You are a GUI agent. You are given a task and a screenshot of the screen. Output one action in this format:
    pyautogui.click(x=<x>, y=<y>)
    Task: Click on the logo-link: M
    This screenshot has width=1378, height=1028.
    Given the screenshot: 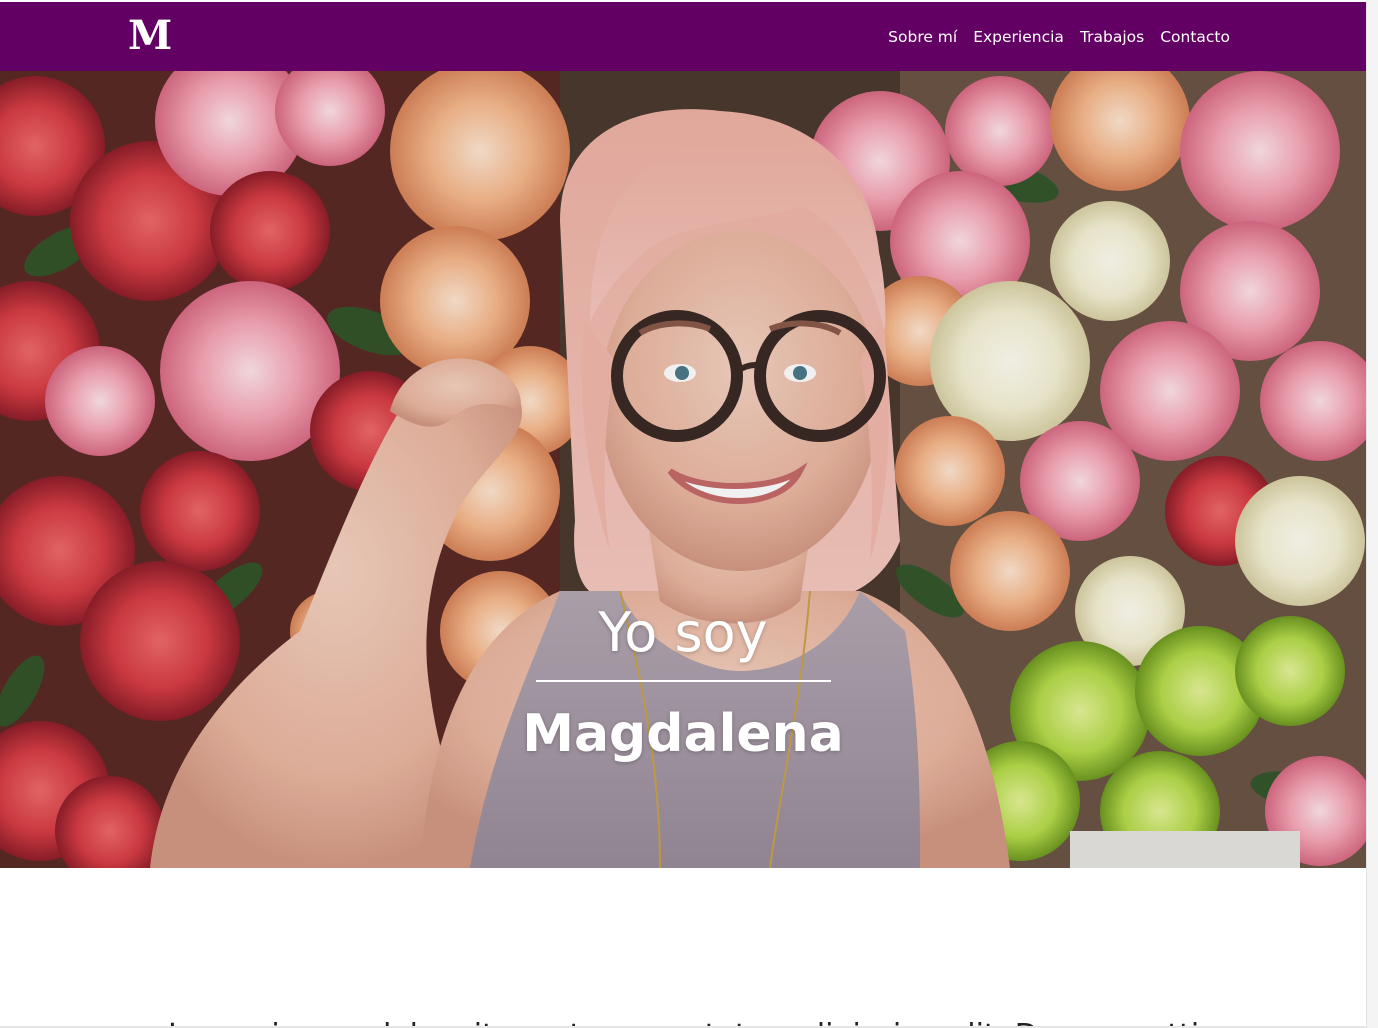 What is the action you would take?
    pyautogui.click(x=150, y=36)
    